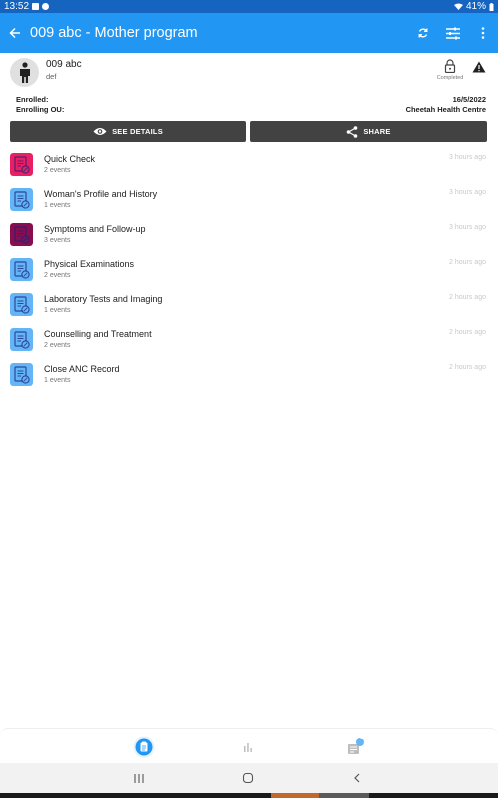  I want to click on stage-title: Close ANC Record, so click(82, 369).